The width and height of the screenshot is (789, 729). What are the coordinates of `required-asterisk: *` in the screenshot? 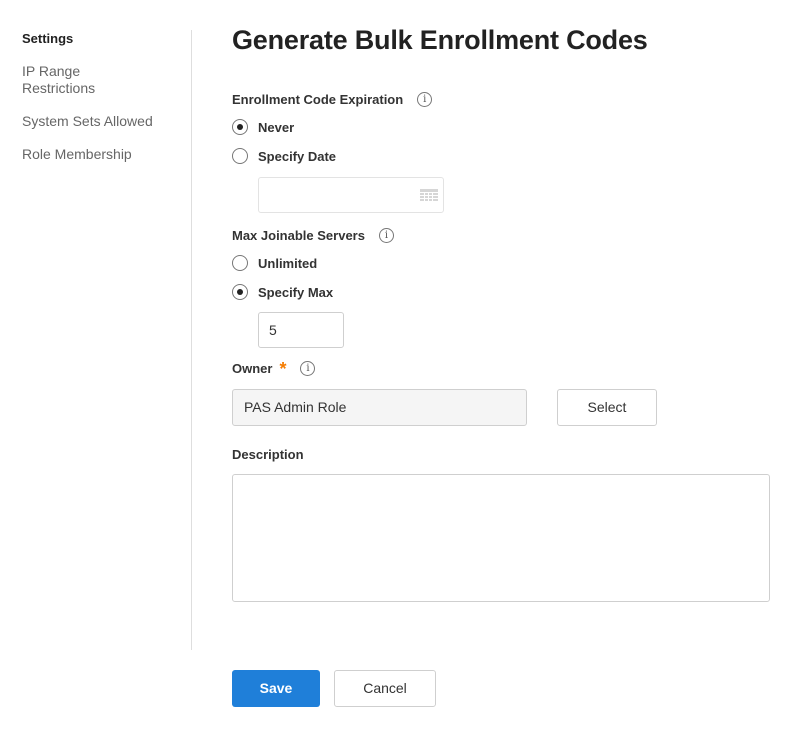 It's located at (283, 368).